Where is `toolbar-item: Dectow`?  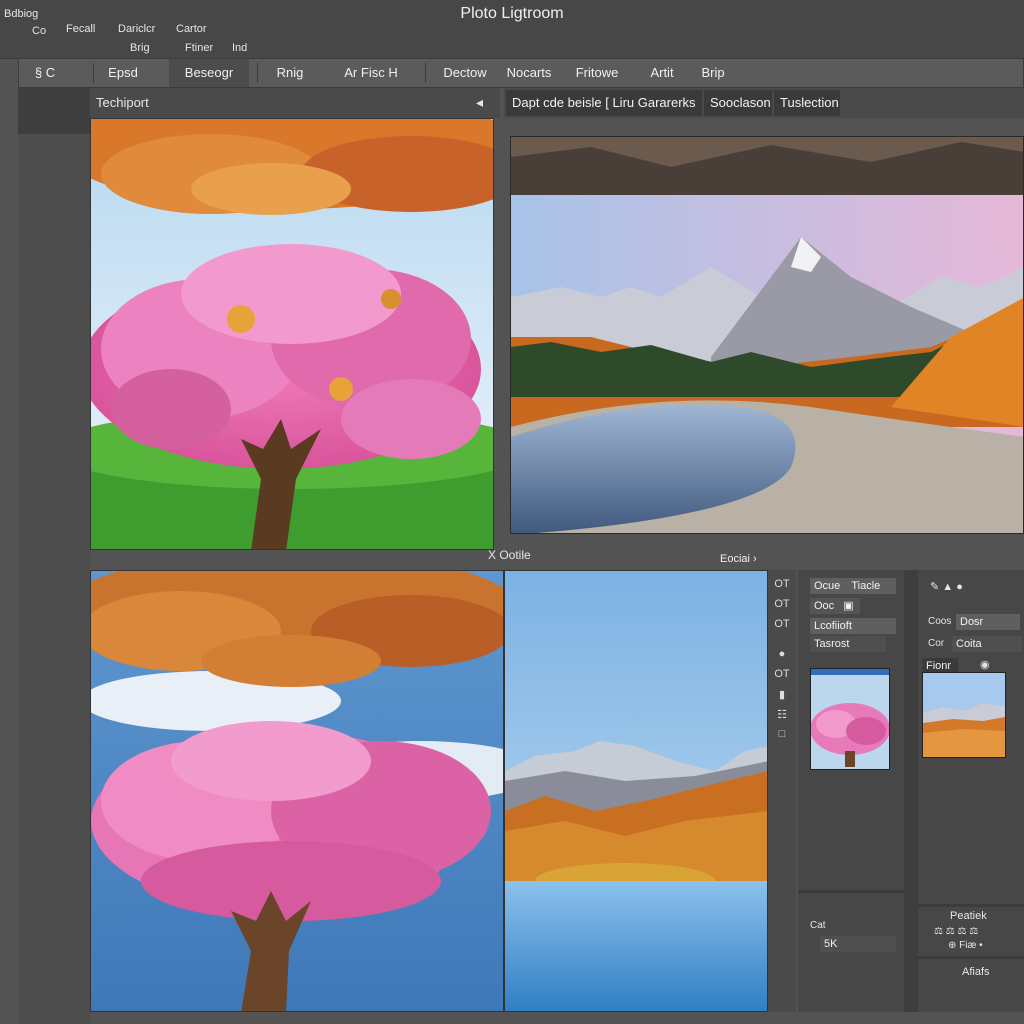
toolbar-item: Dectow is located at coordinates (465, 73).